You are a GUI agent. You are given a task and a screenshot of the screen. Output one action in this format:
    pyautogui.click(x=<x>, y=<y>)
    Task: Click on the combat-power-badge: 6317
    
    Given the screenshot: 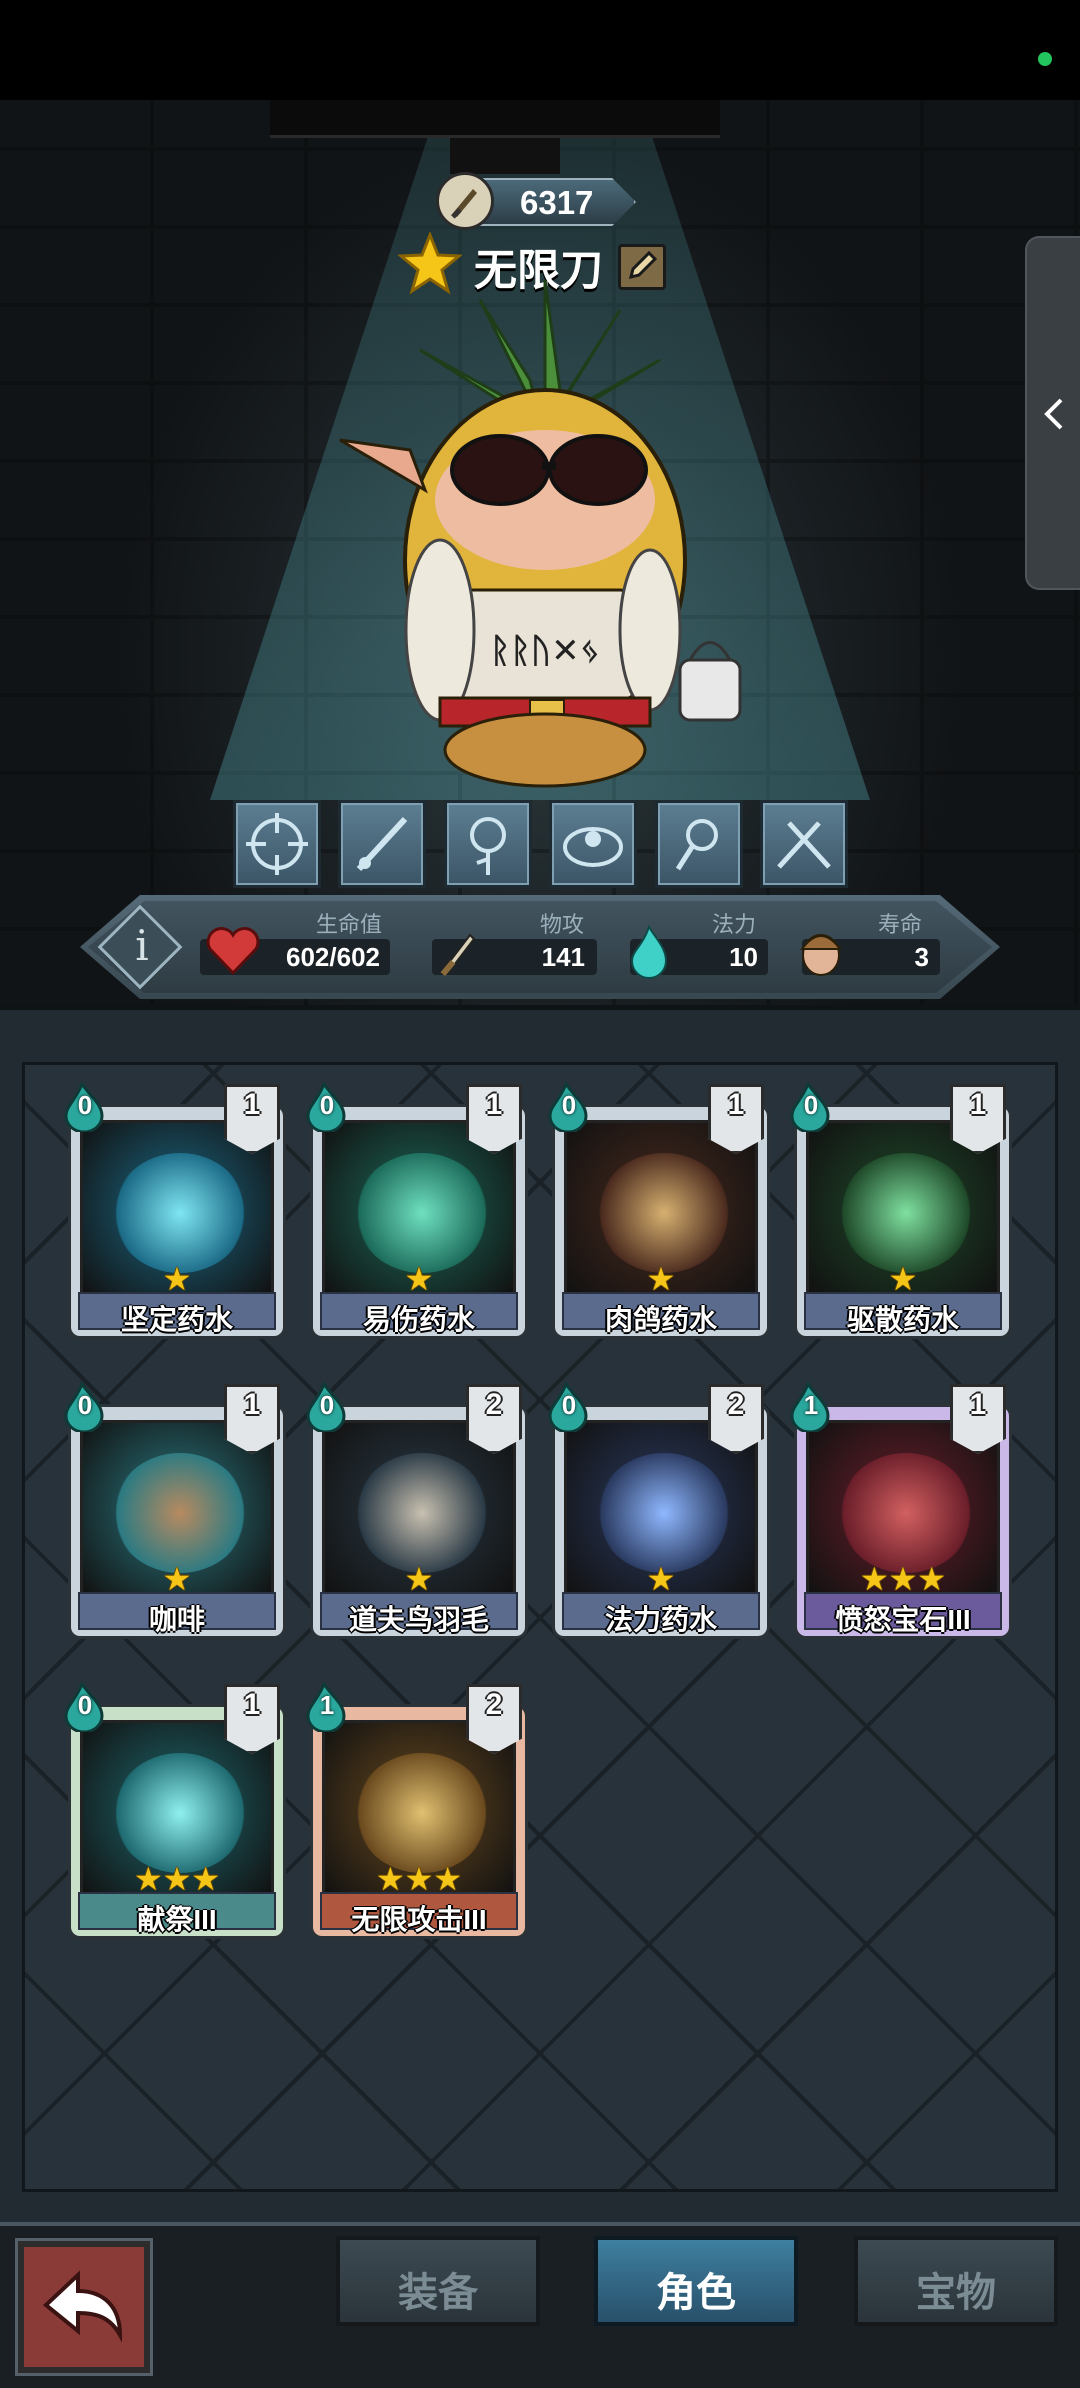 What is the action you would take?
    pyautogui.click(x=536, y=201)
    